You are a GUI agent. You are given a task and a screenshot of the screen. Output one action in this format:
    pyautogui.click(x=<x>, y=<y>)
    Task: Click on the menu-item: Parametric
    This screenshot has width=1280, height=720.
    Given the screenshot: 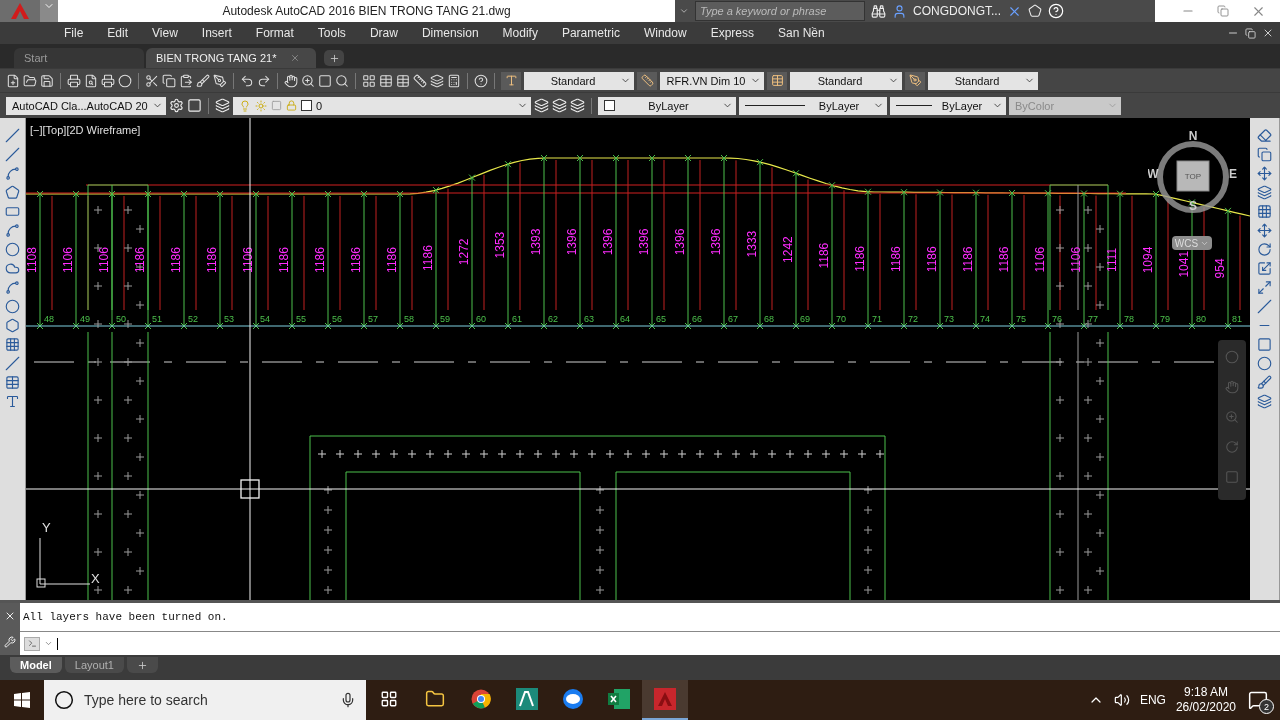 What is the action you would take?
    pyautogui.click(x=590, y=33)
    